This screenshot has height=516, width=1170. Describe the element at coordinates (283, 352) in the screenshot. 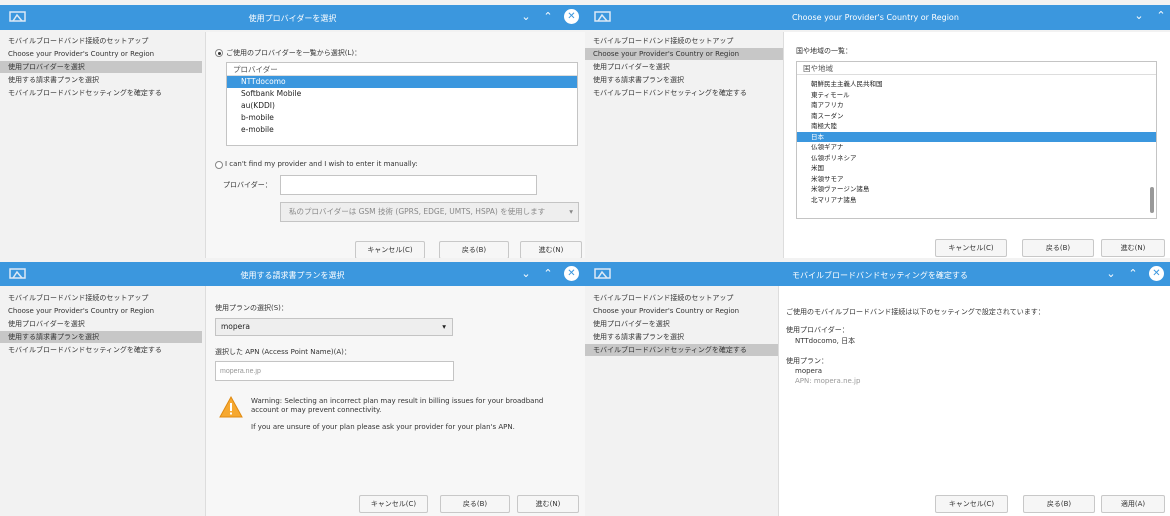

I see `apn-label: 選択した APN (Access Point Name)(A)：` at that location.